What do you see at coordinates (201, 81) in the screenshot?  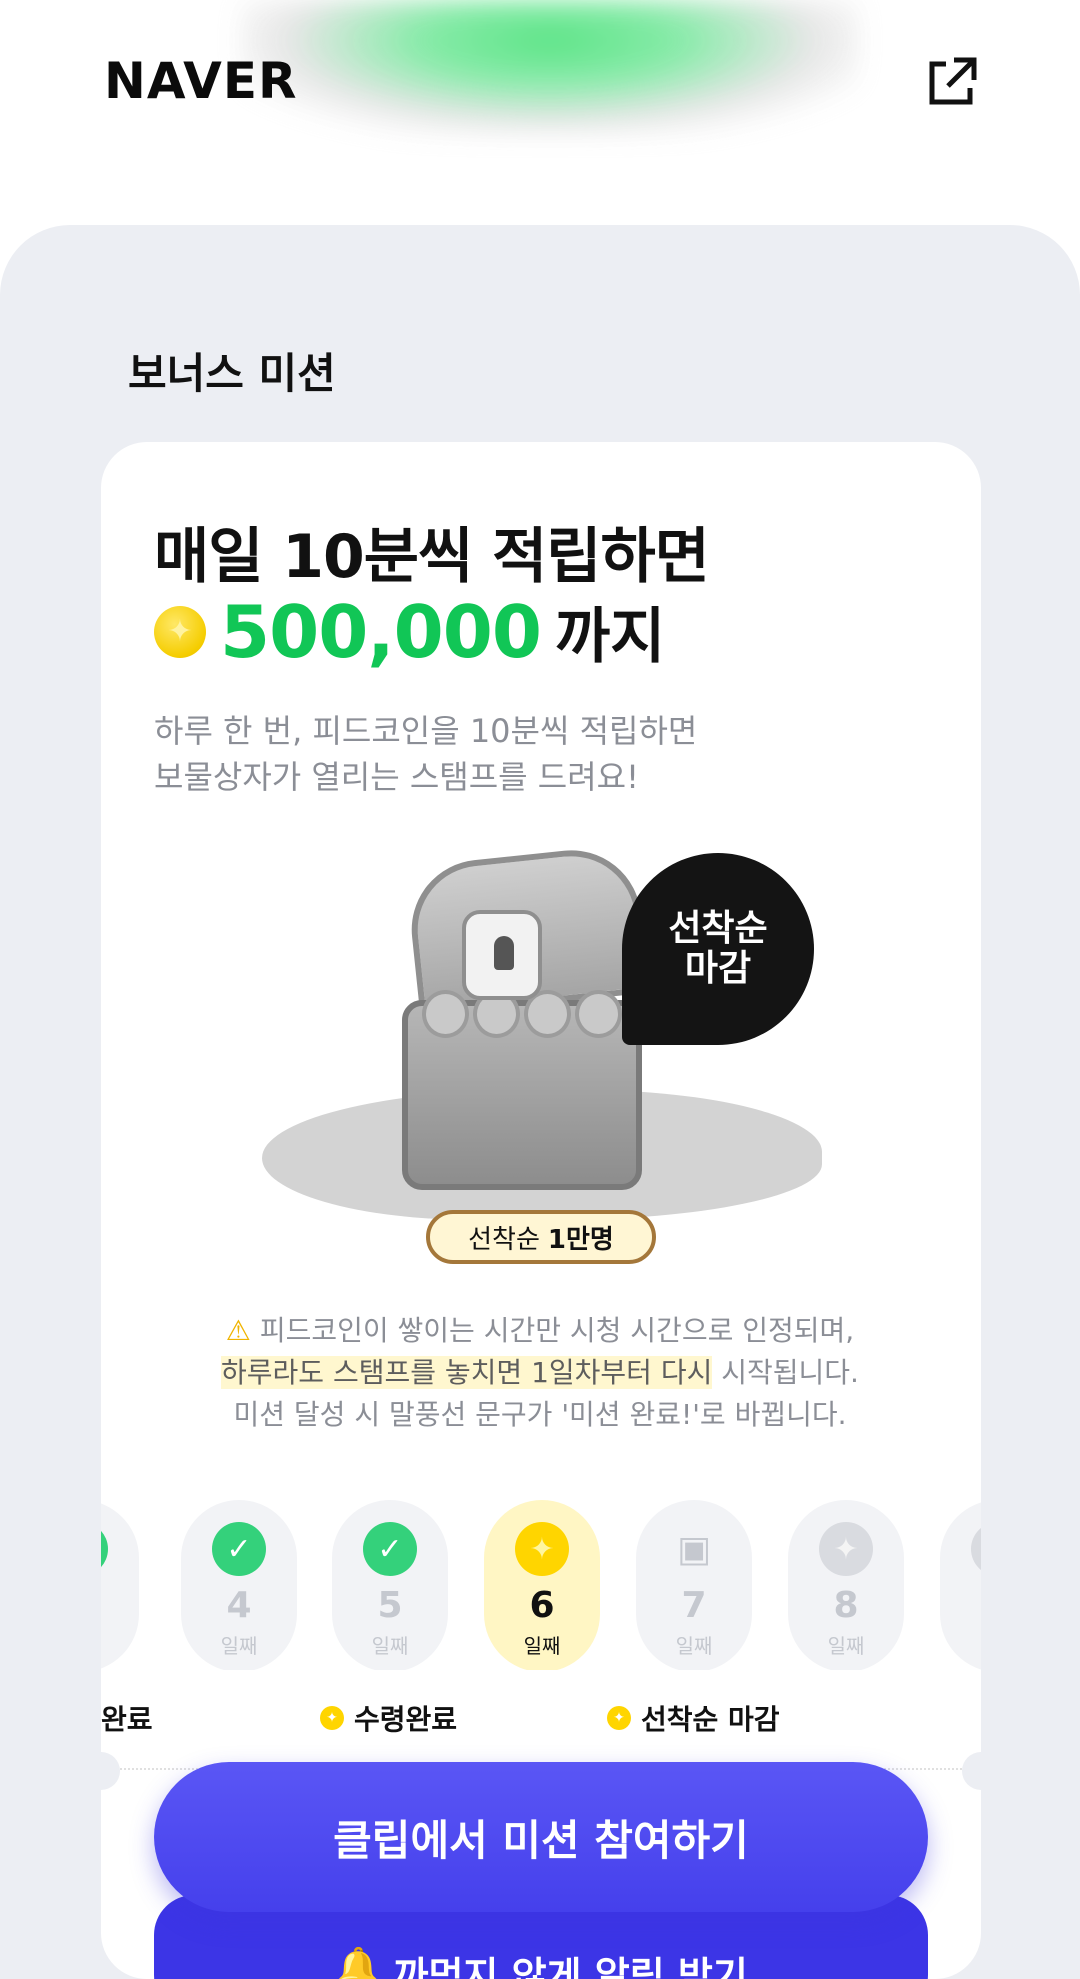 I see `naver-logo: NAVER` at bounding box center [201, 81].